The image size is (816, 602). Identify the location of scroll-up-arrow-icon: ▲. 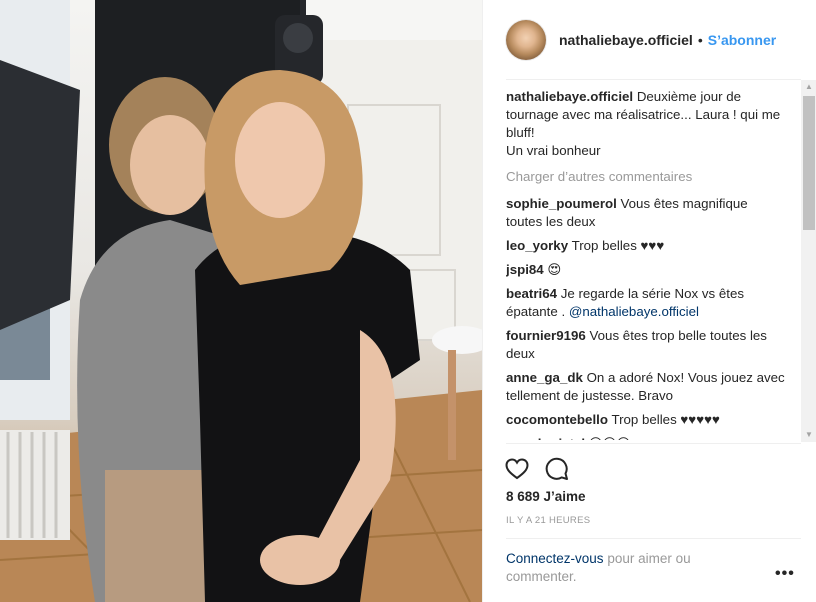
(808, 87).